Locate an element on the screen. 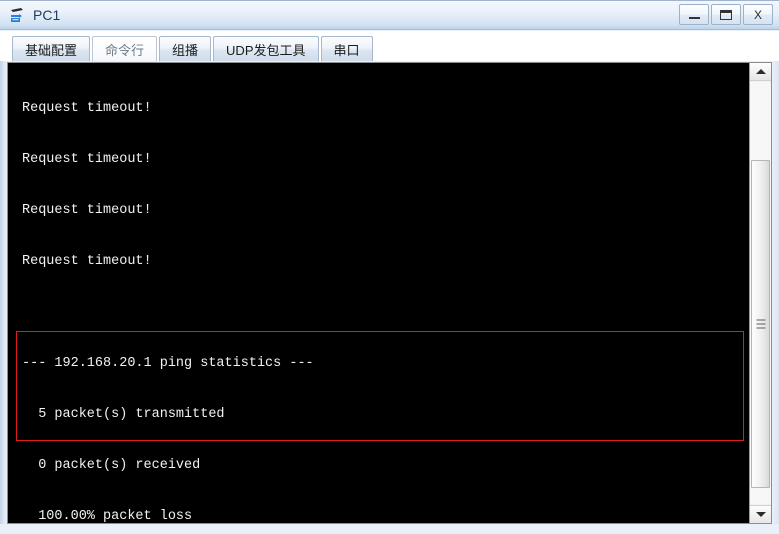 The width and height of the screenshot is (779, 534). minimize-icon is located at coordinates (694, 14).